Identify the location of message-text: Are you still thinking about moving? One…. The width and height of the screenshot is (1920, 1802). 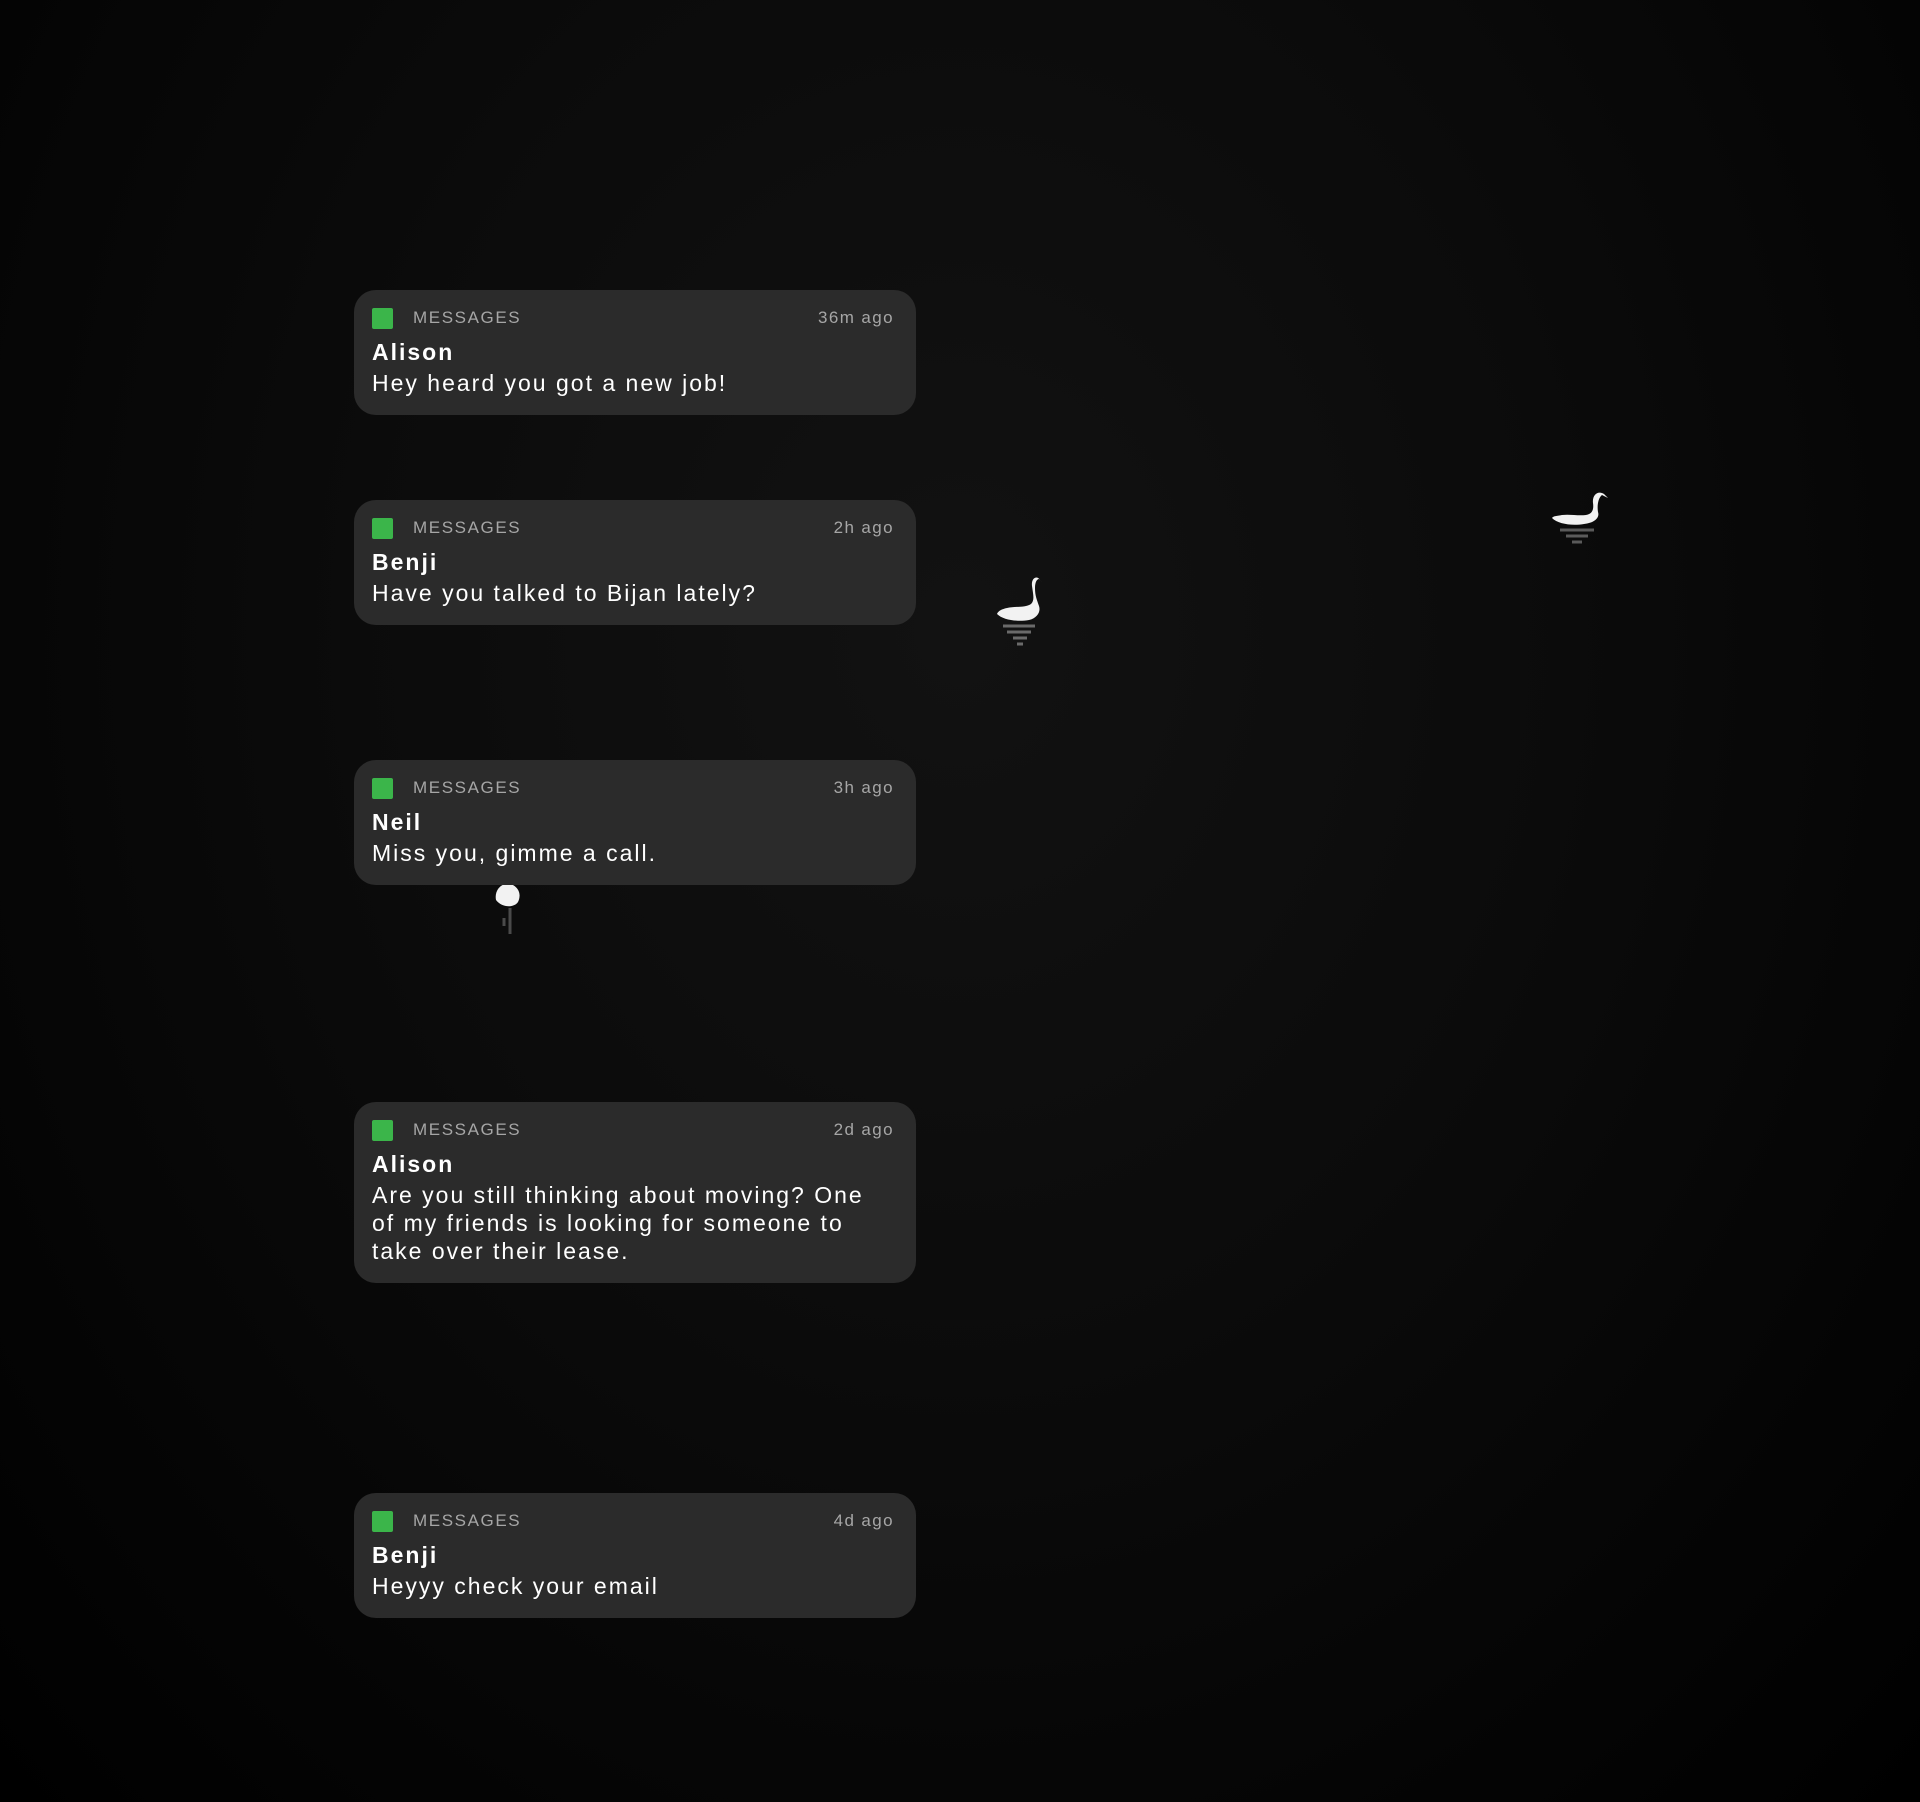
(618, 1223).